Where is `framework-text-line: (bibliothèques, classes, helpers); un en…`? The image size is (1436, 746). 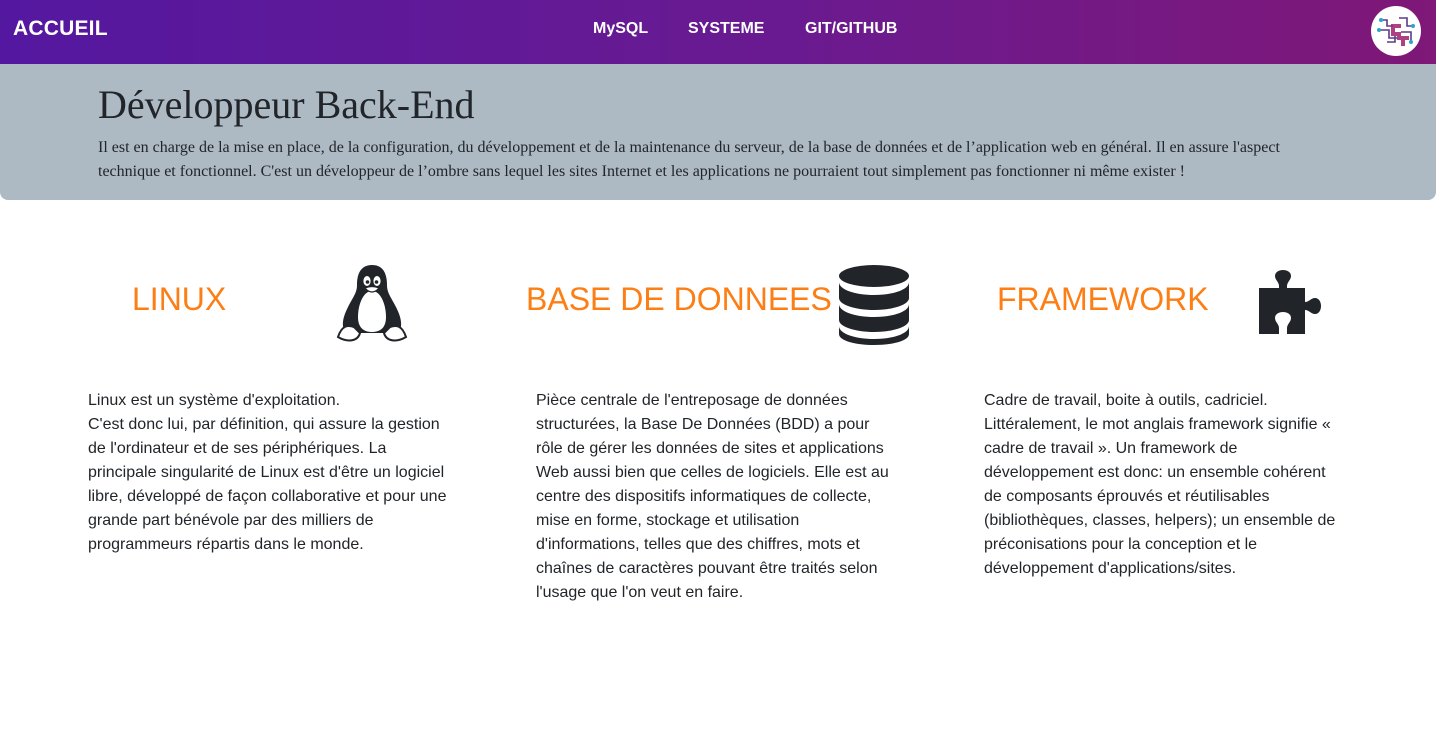
framework-text-line: (bibliothèques, classes, helpers); un en… is located at coordinates (1160, 520).